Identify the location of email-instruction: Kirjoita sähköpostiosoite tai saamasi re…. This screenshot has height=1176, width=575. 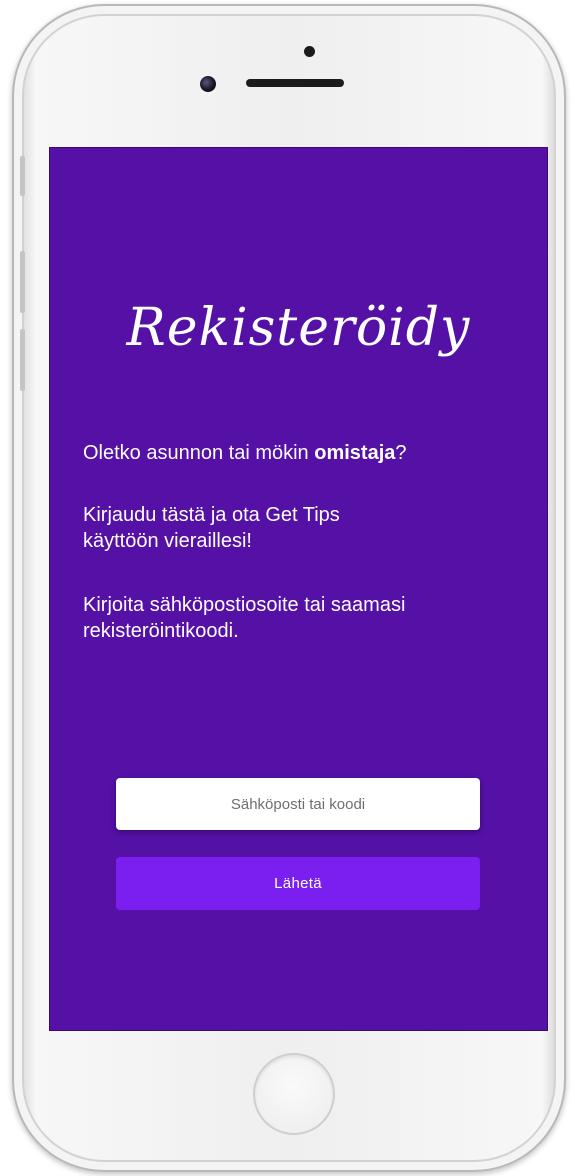
(303, 618).